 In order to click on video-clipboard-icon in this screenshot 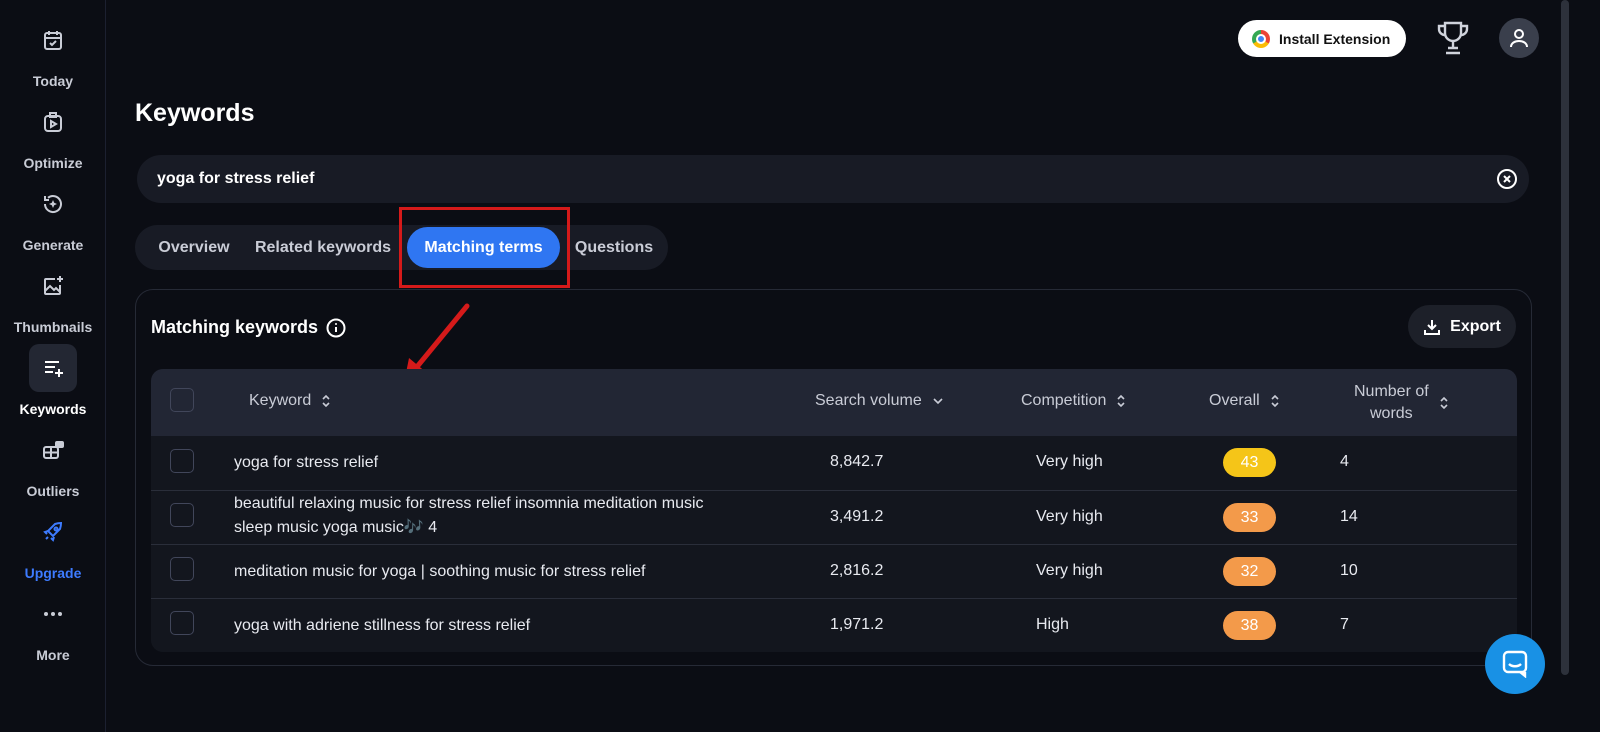, I will do `click(53, 122)`.